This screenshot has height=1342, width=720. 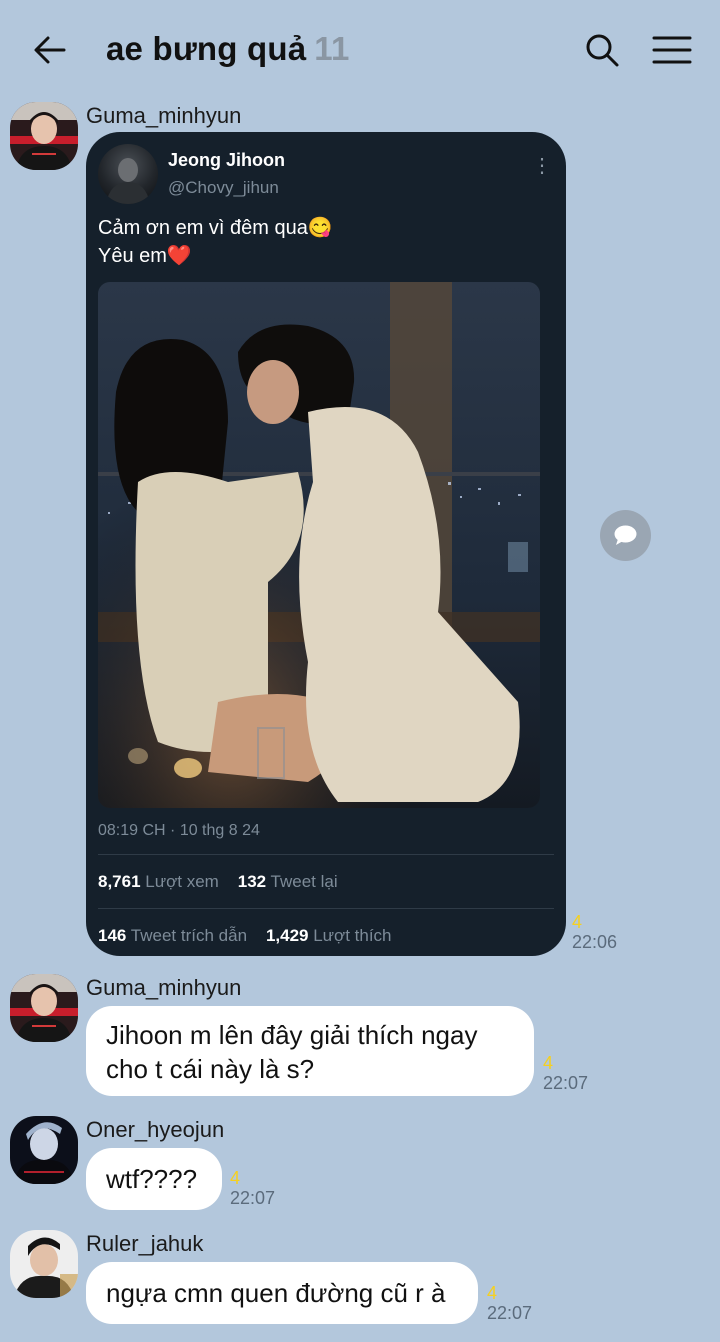 I want to click on more-vertical-icon: ⋮, so click(x=542, y=166).